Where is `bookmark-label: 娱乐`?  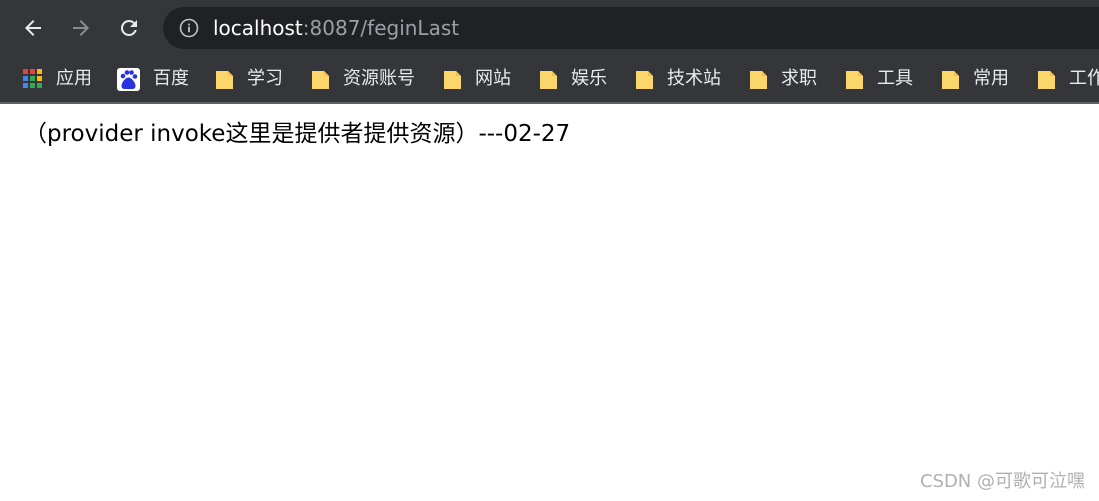
bookmark-label: 娱乐 is located at coordinates (589, 78).